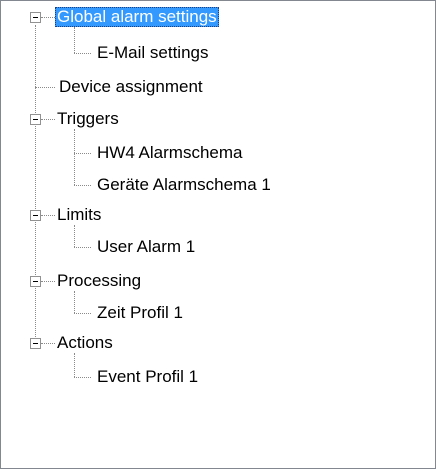 The height and width of the screenshot is (469, 436). Describe the element at coordinates (35, 17) in the screenshot. I see `collapse-global-alarm-settings-icon` at that location.